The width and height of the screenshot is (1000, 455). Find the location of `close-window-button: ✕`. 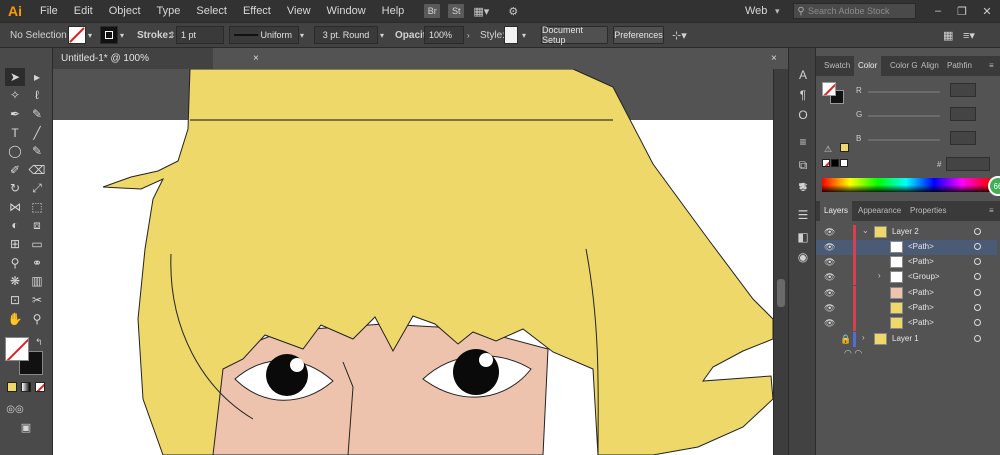

close-window-button: ✕ is located at coordinates (987, 11).